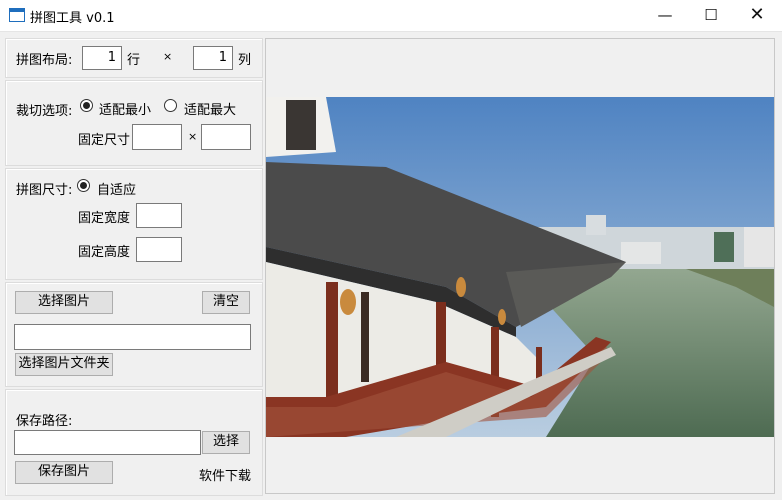 The height and width of the screenshot is (500, 782). Describe the element at coordinates (104, 252) in the screenshot. I see `fixed-height-label: 固定高度` at that location.